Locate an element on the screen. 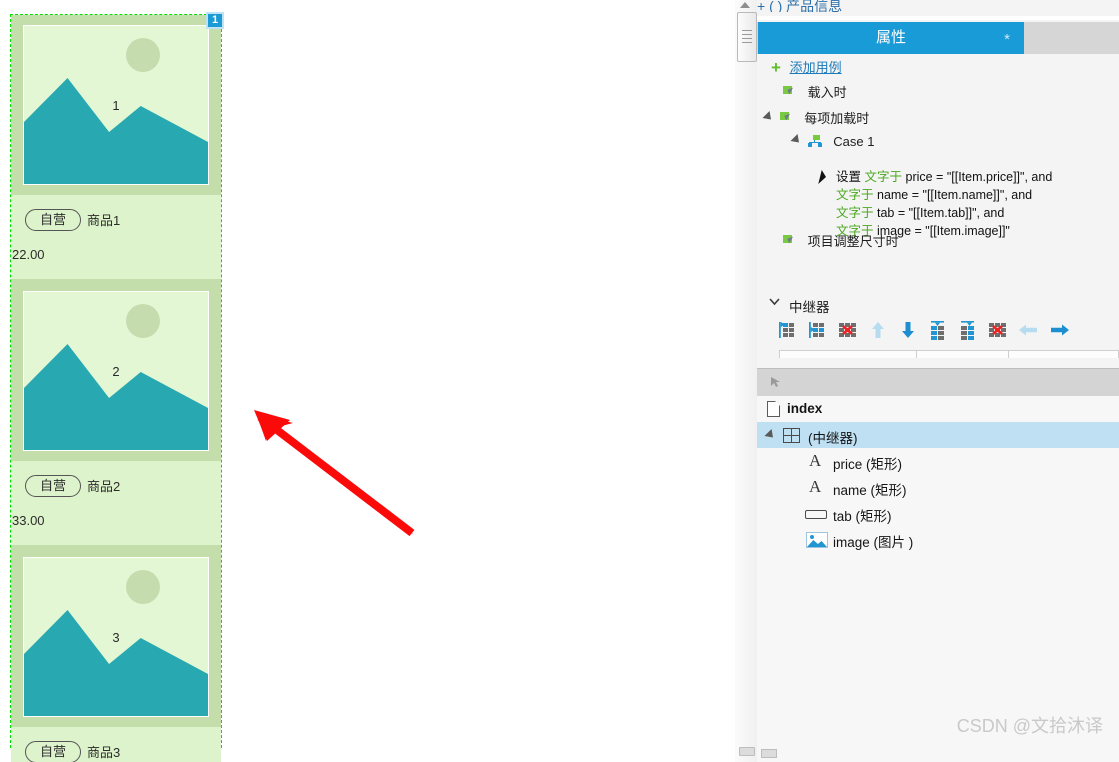 The height and width of the screenshot is (762, 1119). repeater-section-title: 中继器 is located at coordinates (809, 307).